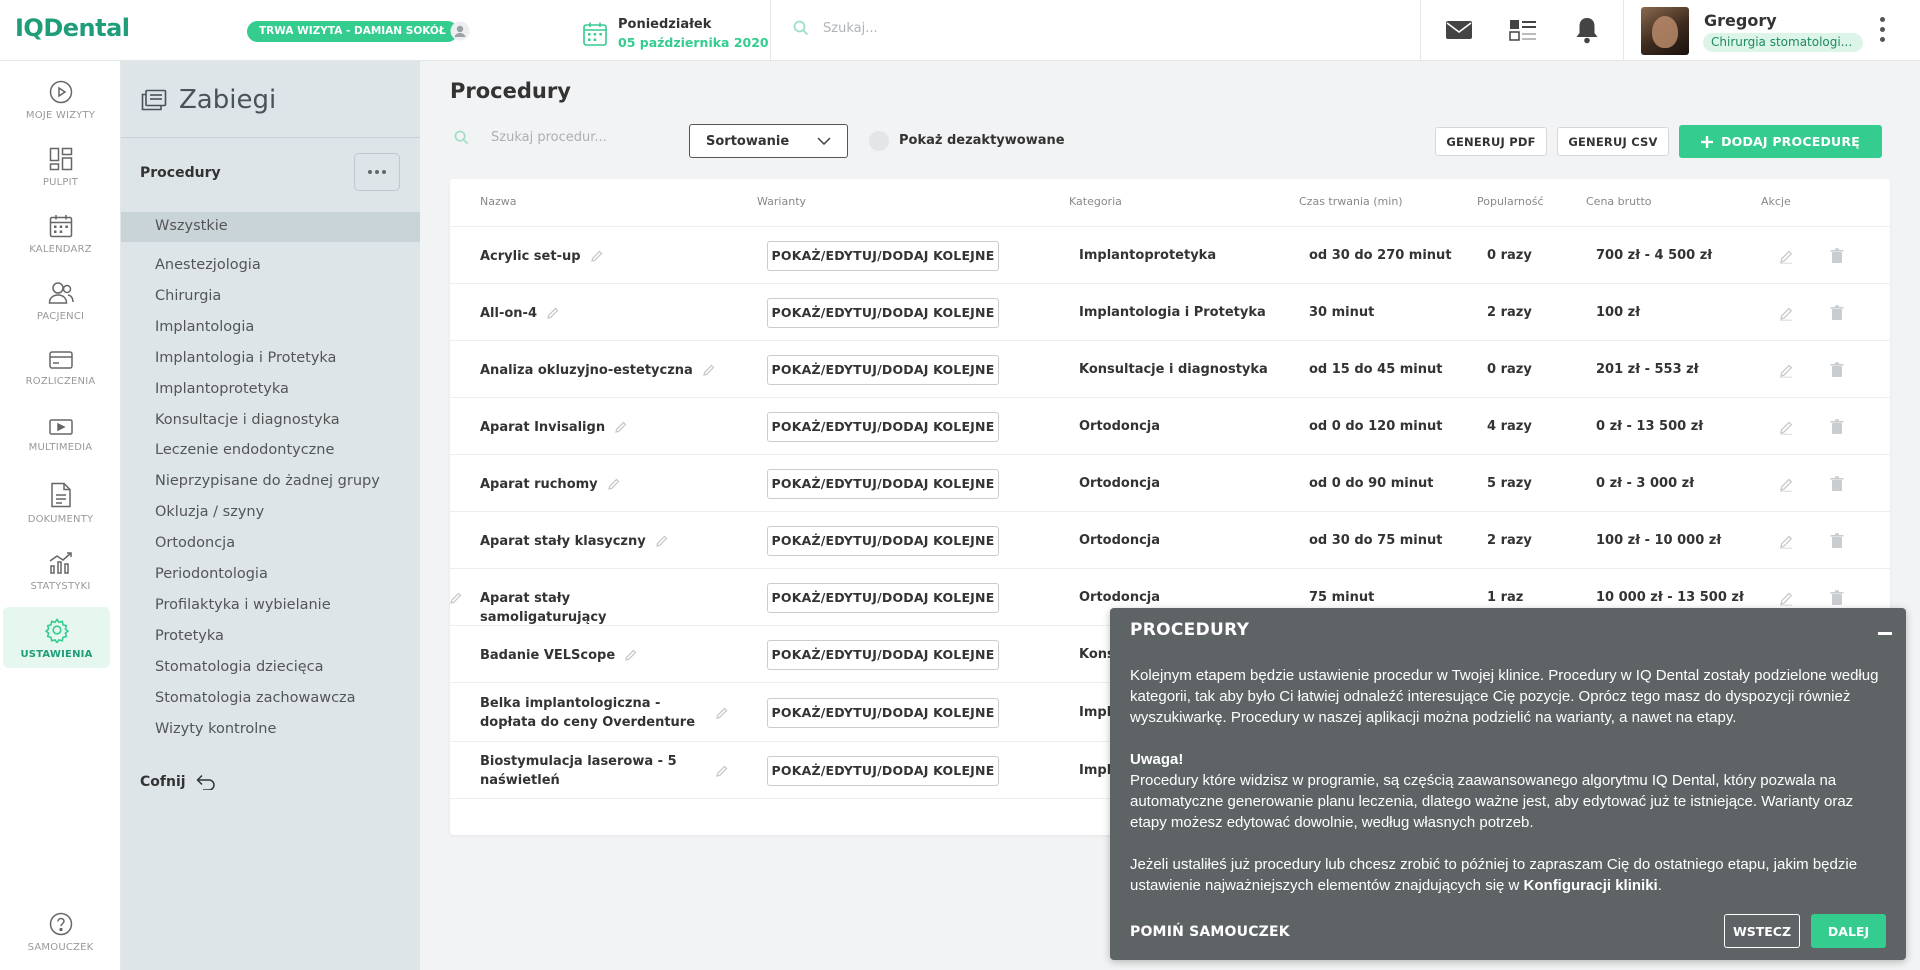 Image resolution: width=1920 pixels, height=970 pixels. What do you see at coordinates (377, 172) in the screenshot?
I see `section-more-button` at bounding box center [377, 172].